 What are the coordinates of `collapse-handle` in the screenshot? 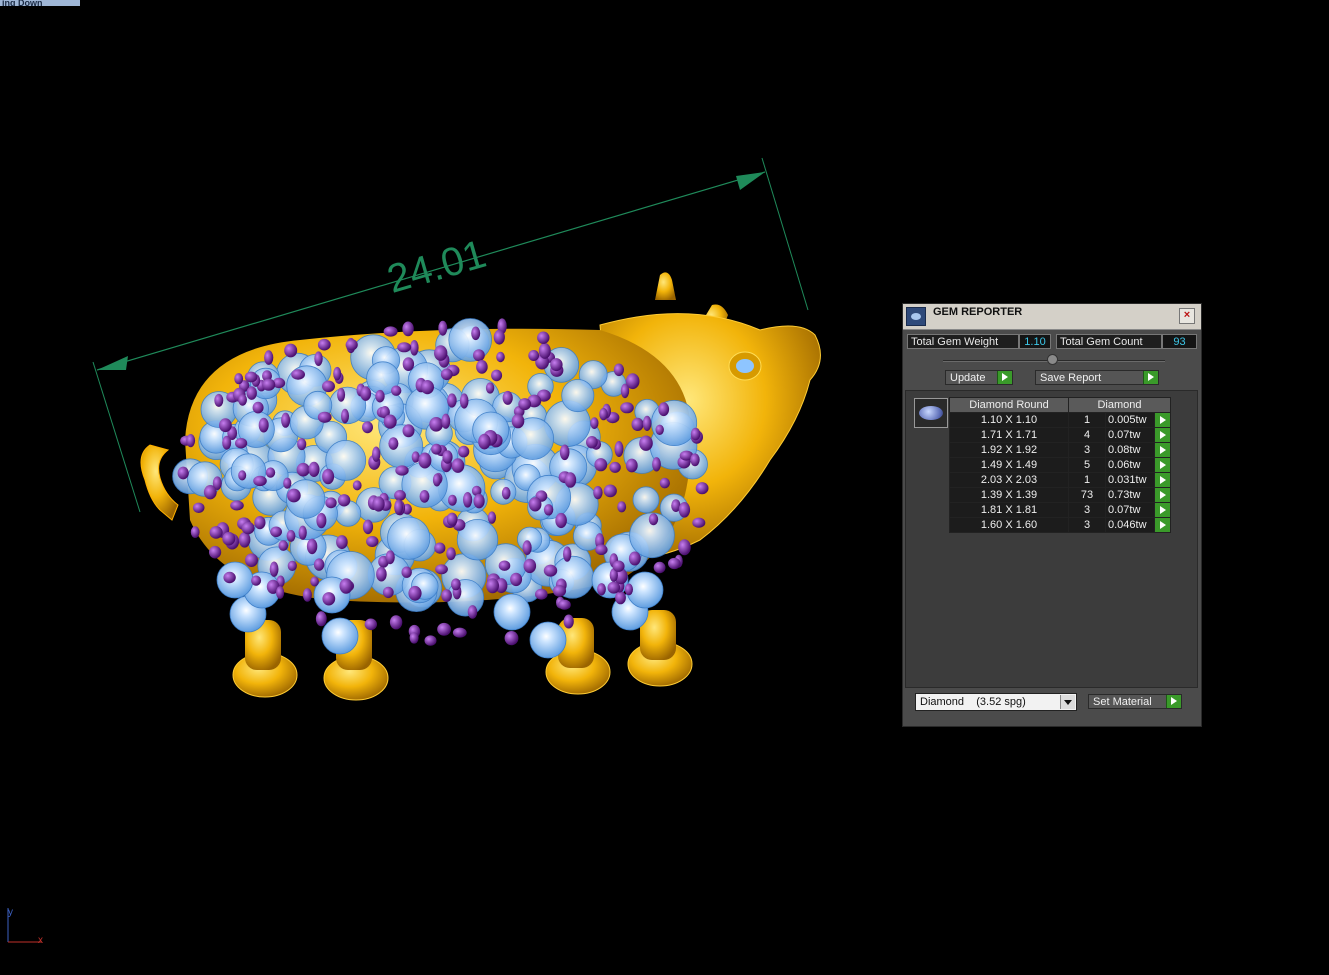 It's located at (1052, 359).